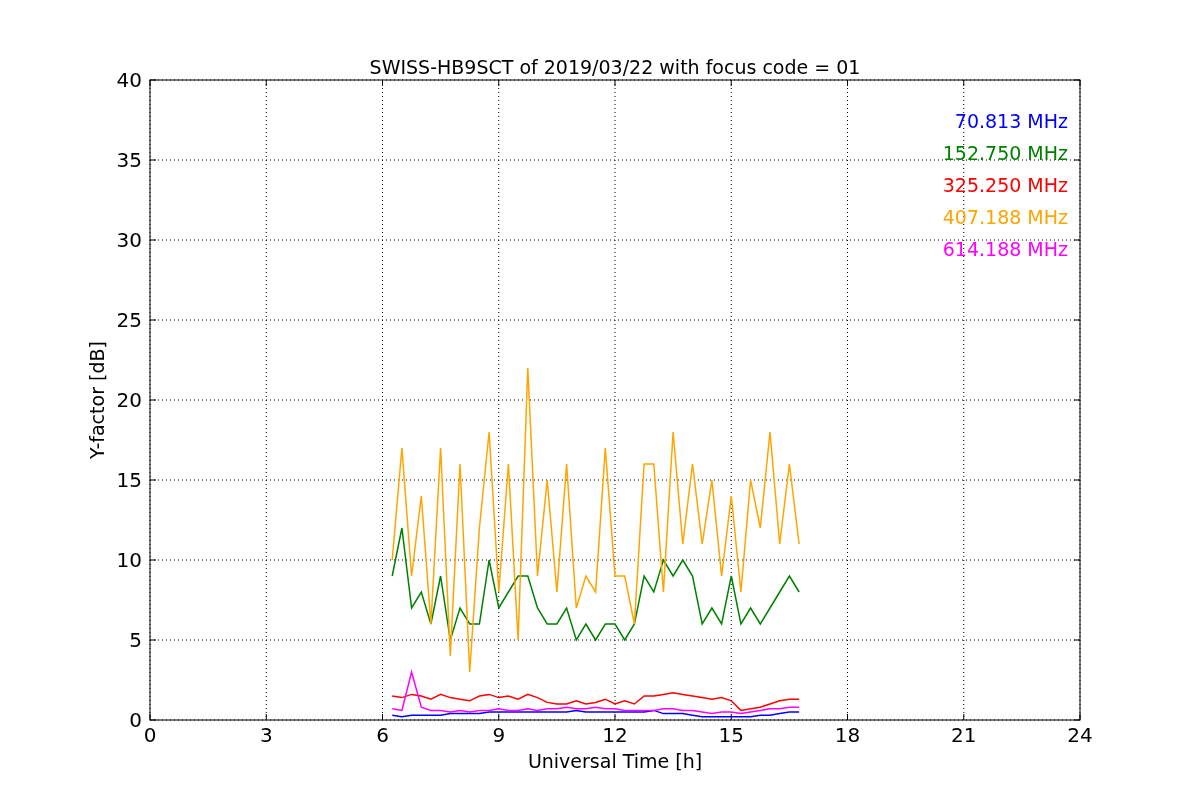 This screenshot has height=800, width=1200. What do you see at coordinates (150, 735) in the screenshot?
I see `x-tick-label: 0` at bounding box center [150, 735].